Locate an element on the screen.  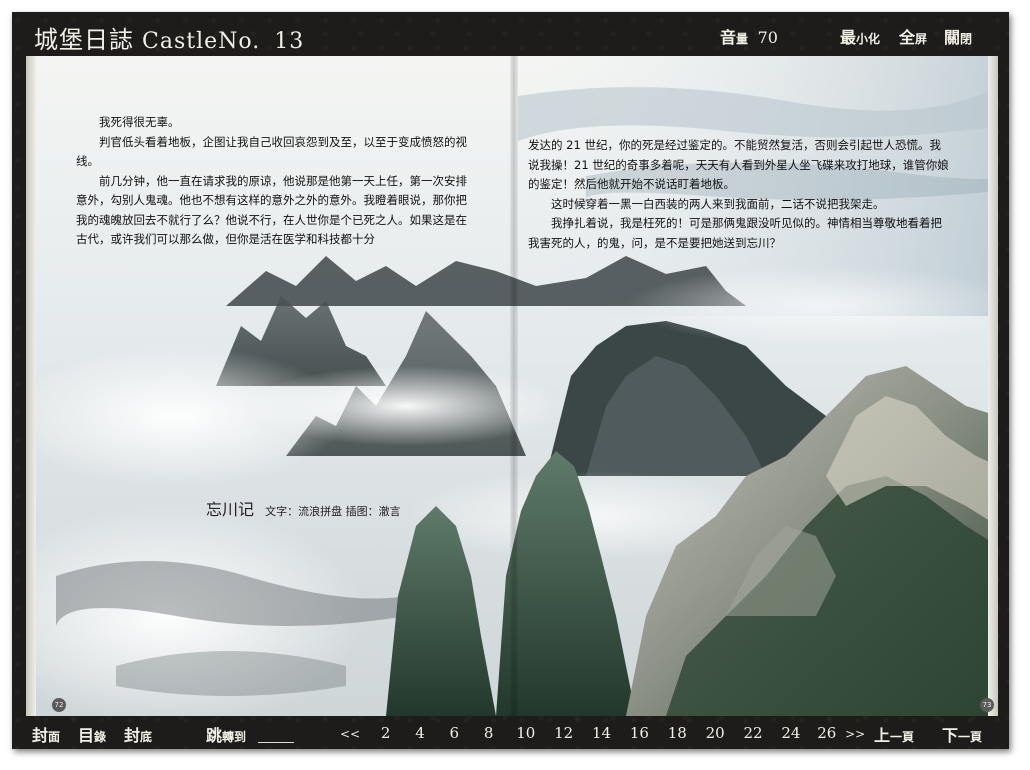
page-link: 2 is located at coordinates (386, 733).